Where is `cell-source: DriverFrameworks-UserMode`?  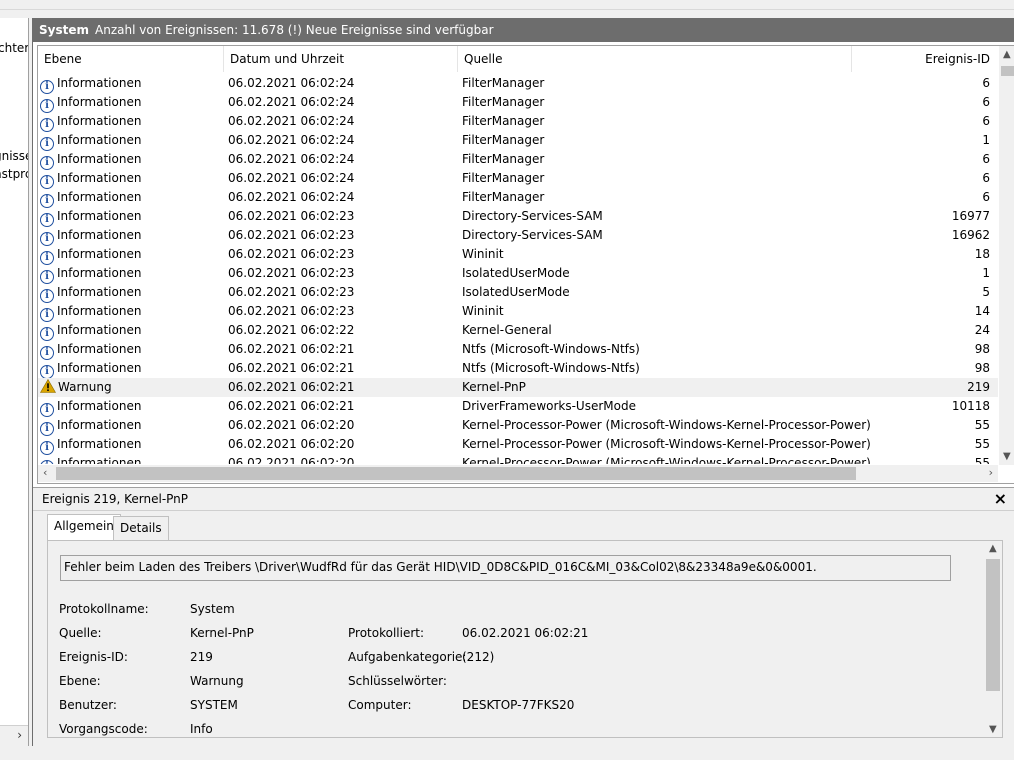
cell-source: DriverFrameworks-UserMode is located at coordinates (549, 406).